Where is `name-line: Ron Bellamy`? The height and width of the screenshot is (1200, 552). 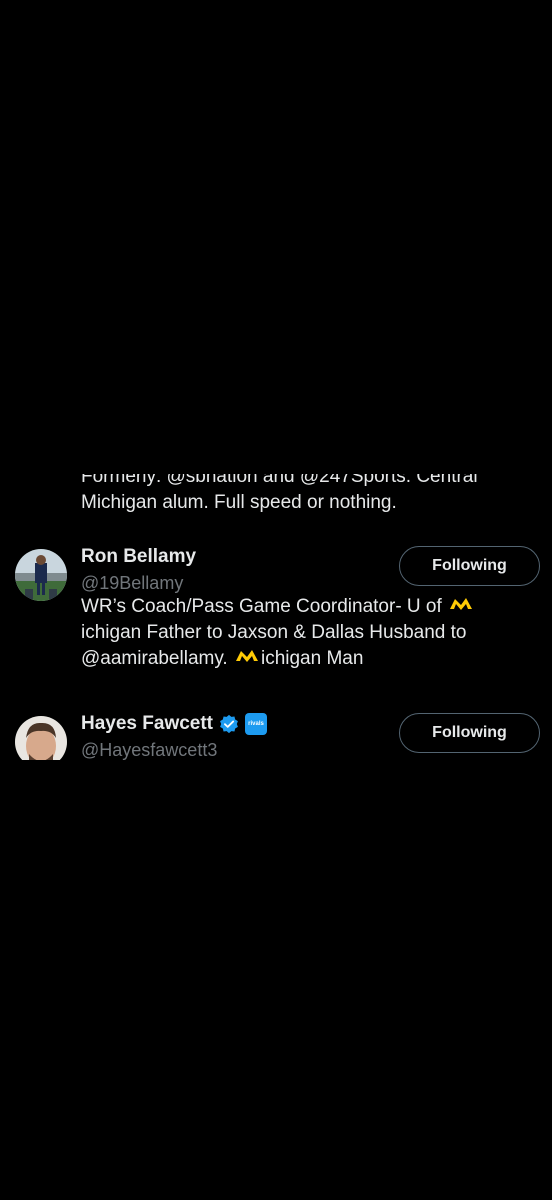 name-line: Ron Bellamy is located at coordinates (138, 557).